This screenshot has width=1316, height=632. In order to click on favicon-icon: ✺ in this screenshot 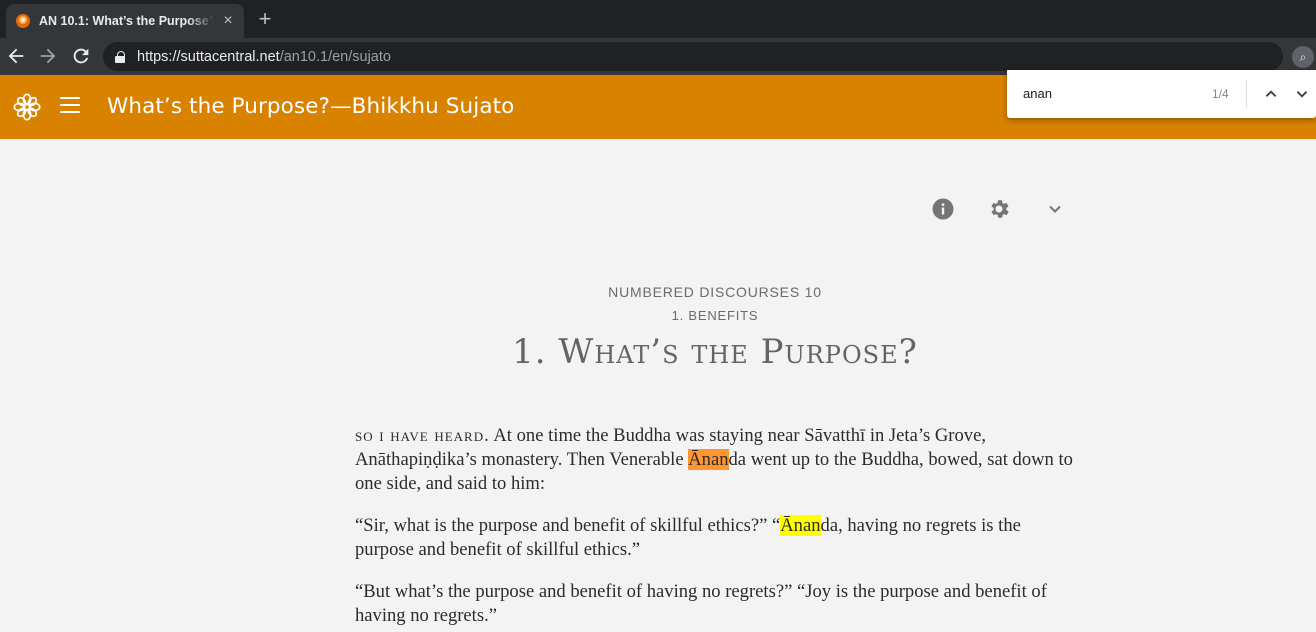, I will do `click(23, 21)`.